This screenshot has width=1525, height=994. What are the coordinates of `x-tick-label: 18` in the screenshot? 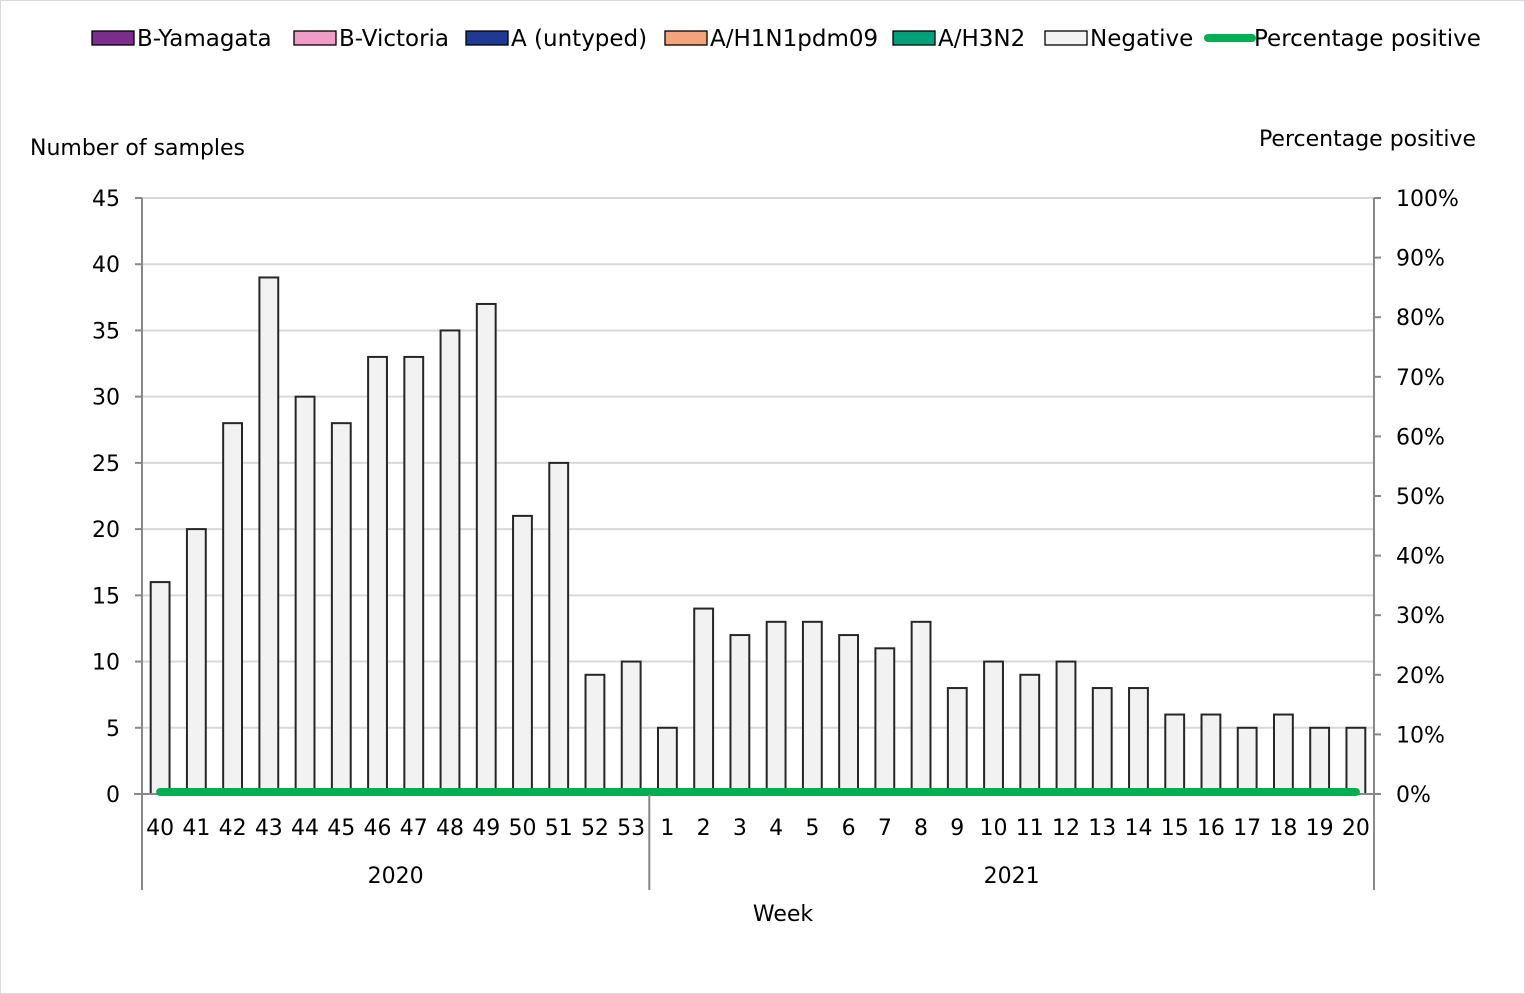 It's located at (1283, 828).